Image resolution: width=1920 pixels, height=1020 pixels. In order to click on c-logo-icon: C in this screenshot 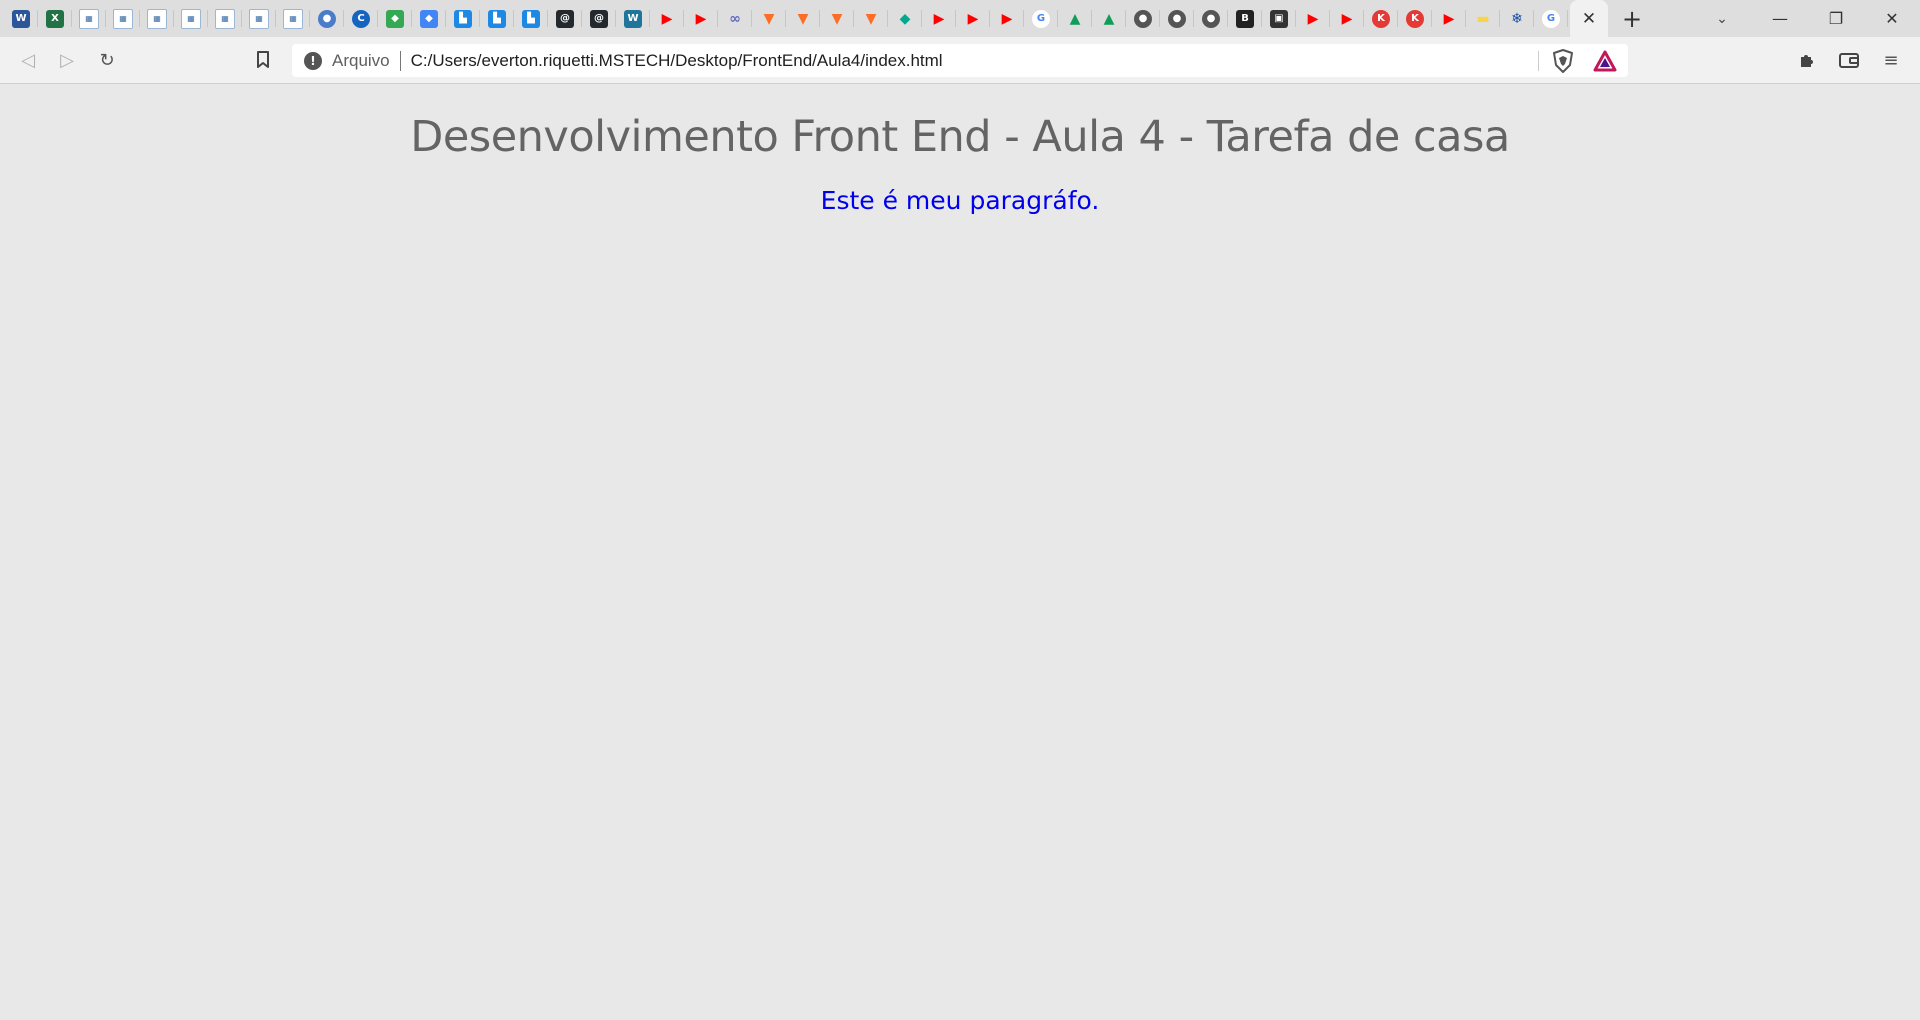, I will do `click(361, 18)`.